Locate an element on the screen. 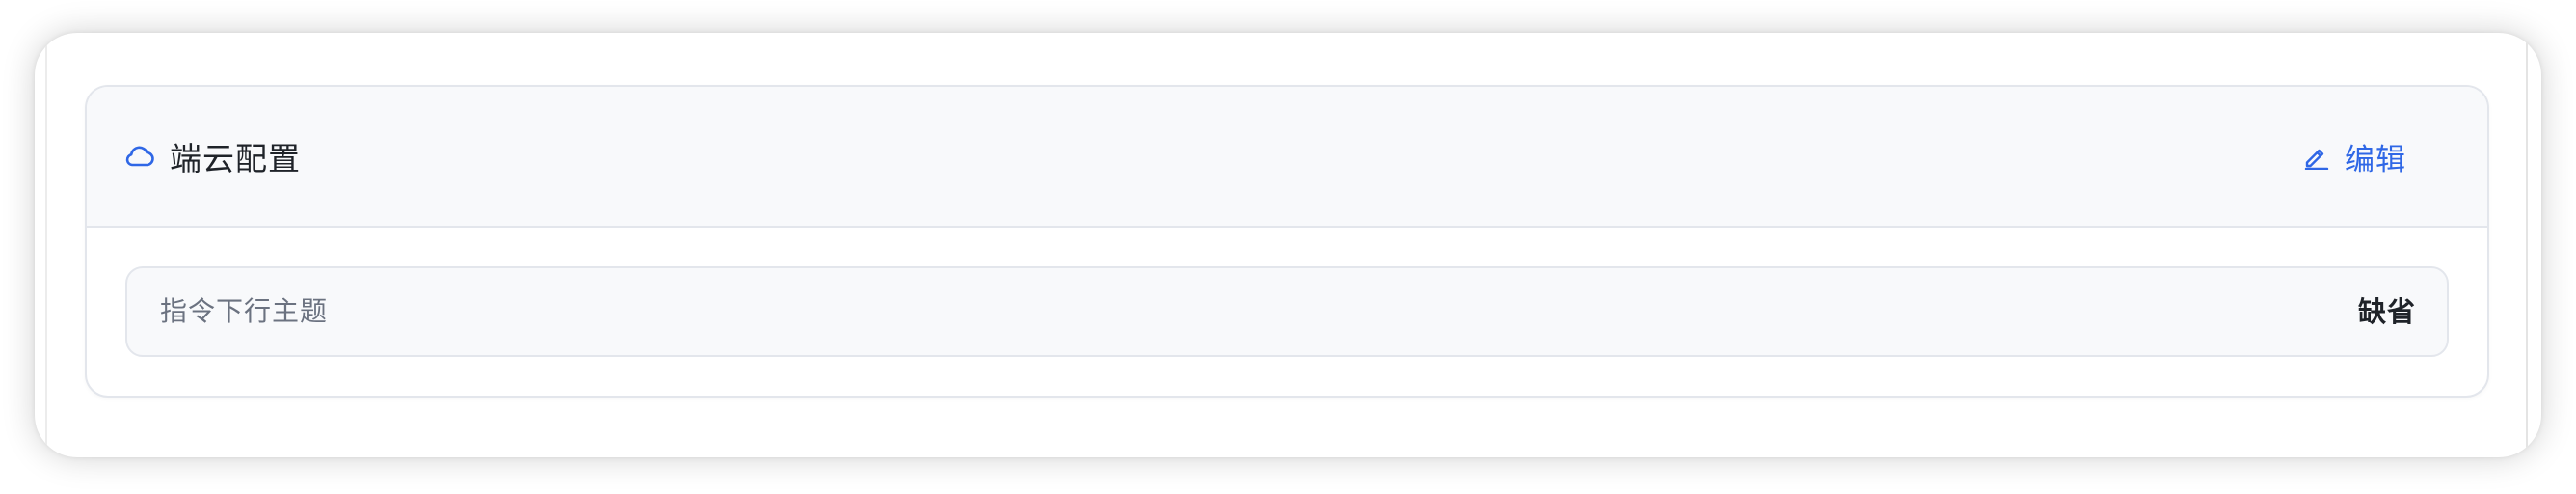 The height and width of the screenshot is (494, 2576). config-row-label: 指令下行主题 is located at coordinates (245, 311).